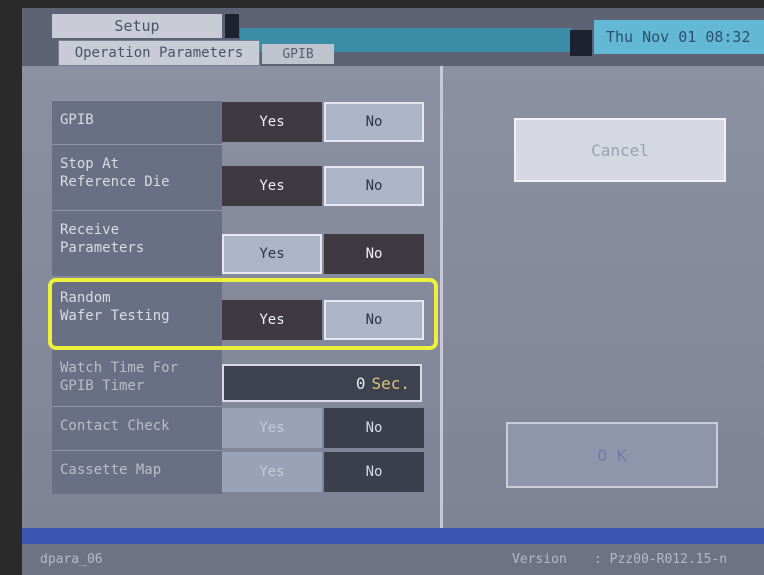 This screenshot has width=764, height=575. I want to click on param-label-gpib: GPIB, so click(137, 122).